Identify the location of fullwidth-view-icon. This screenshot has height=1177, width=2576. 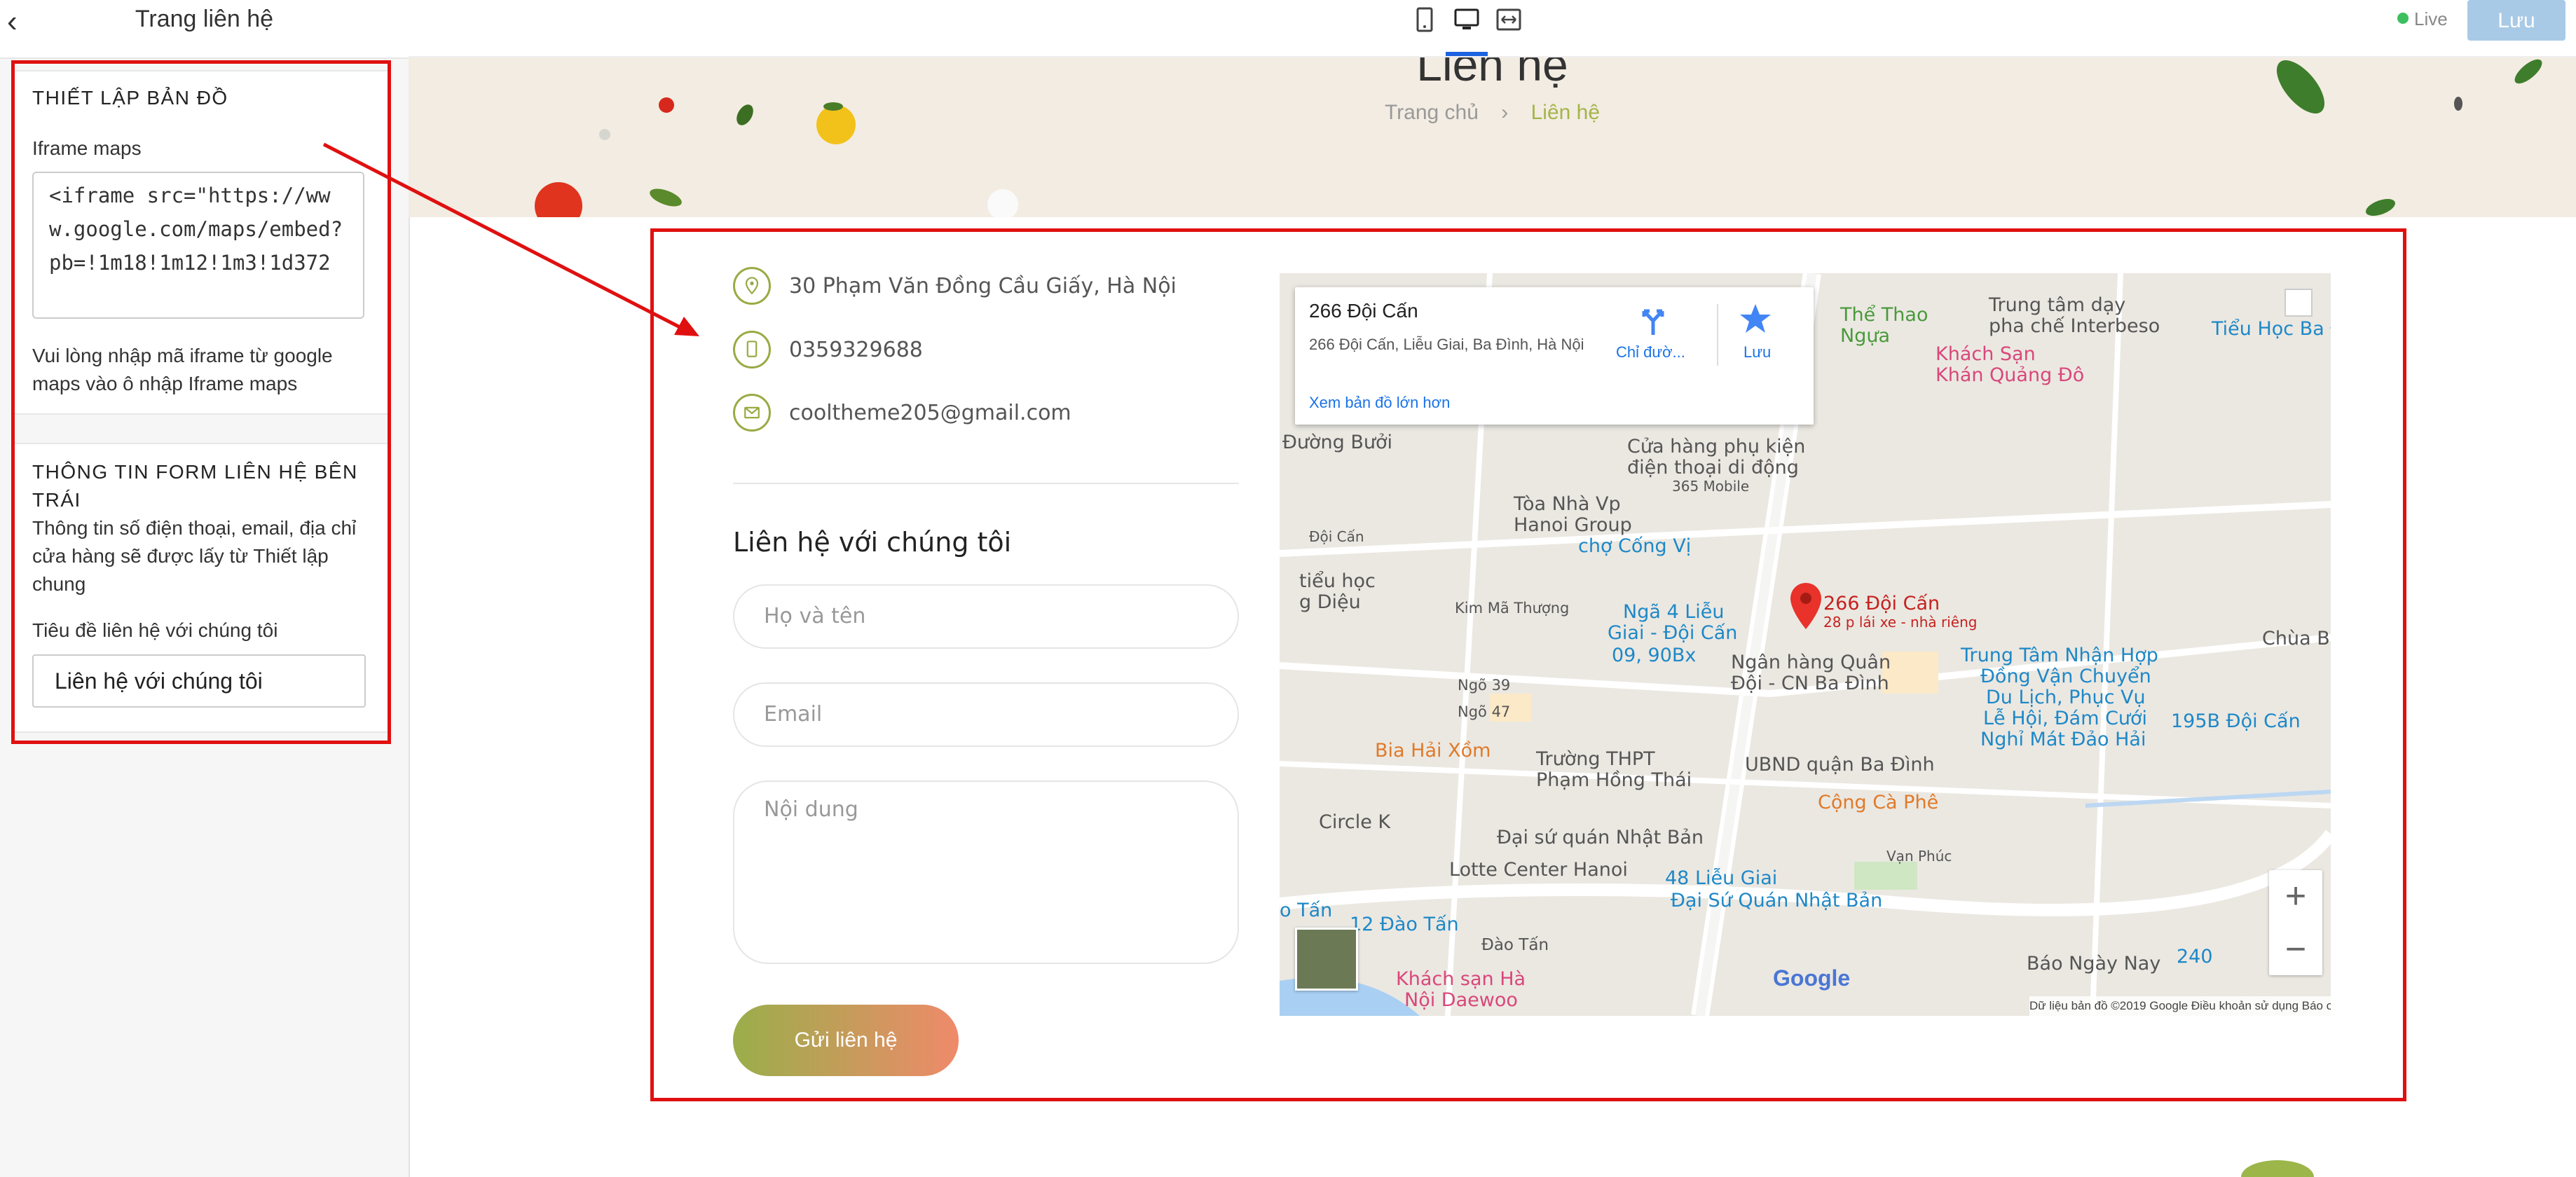
(1509, 20).